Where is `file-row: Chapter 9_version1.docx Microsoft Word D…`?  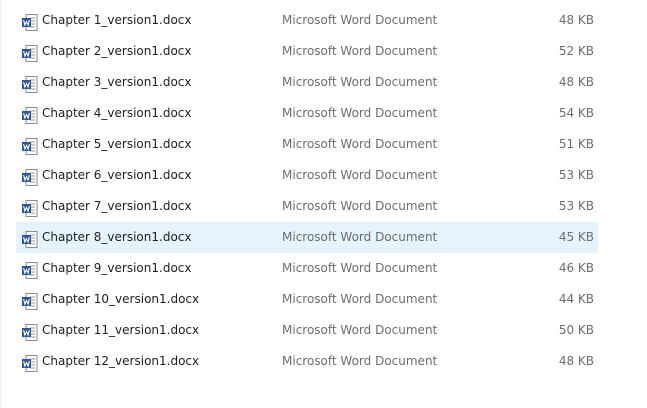 file-row: Chapter 9_version1.docx Microsoft Word D… is located at coordinates (307, 268).